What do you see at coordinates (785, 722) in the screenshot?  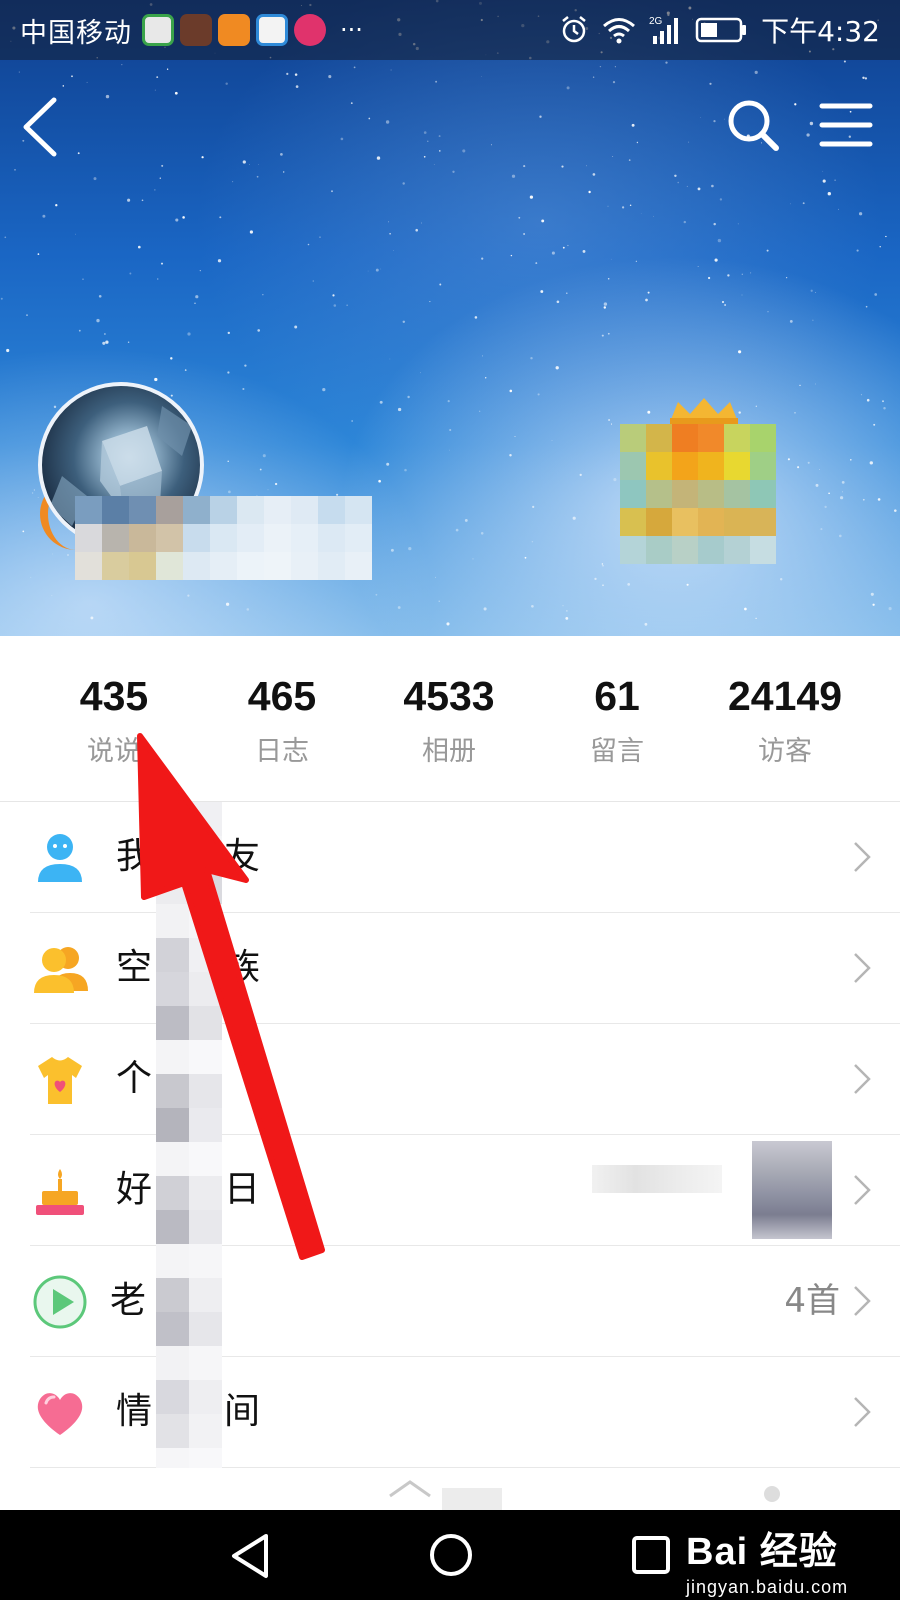 I see `stat-visitors: 24149 访客` at bounding box center [785, 722].